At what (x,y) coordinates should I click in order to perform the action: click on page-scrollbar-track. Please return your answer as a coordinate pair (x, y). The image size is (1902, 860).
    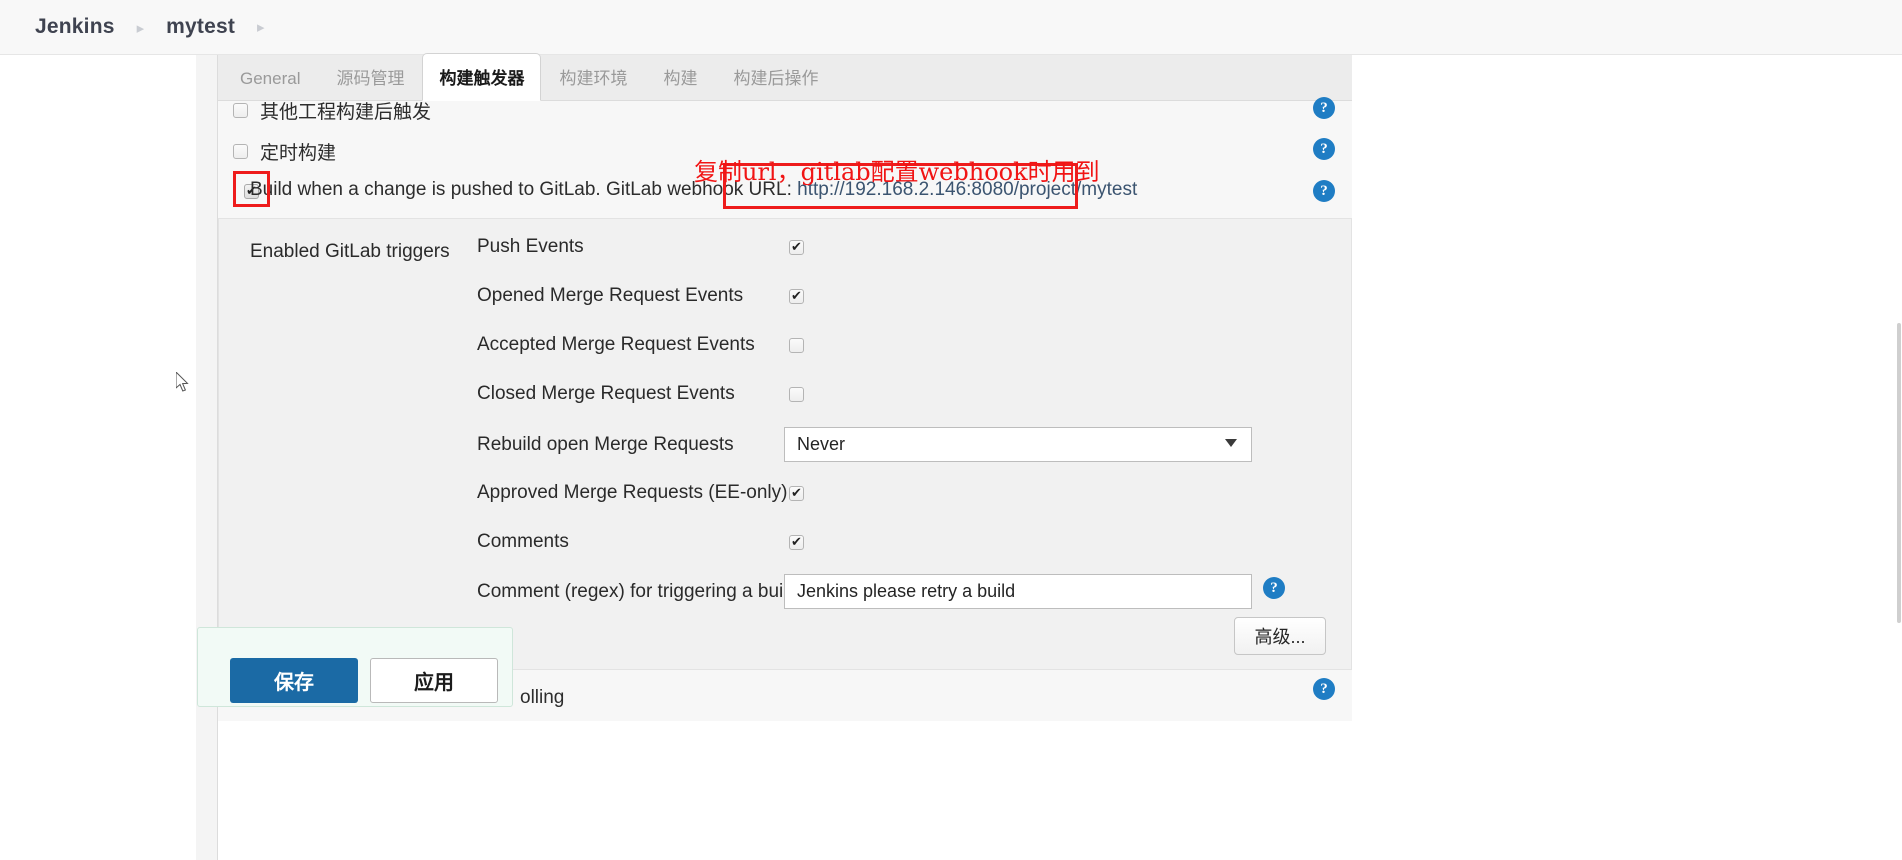
    Looking at the image, I should click on (1899, 457).